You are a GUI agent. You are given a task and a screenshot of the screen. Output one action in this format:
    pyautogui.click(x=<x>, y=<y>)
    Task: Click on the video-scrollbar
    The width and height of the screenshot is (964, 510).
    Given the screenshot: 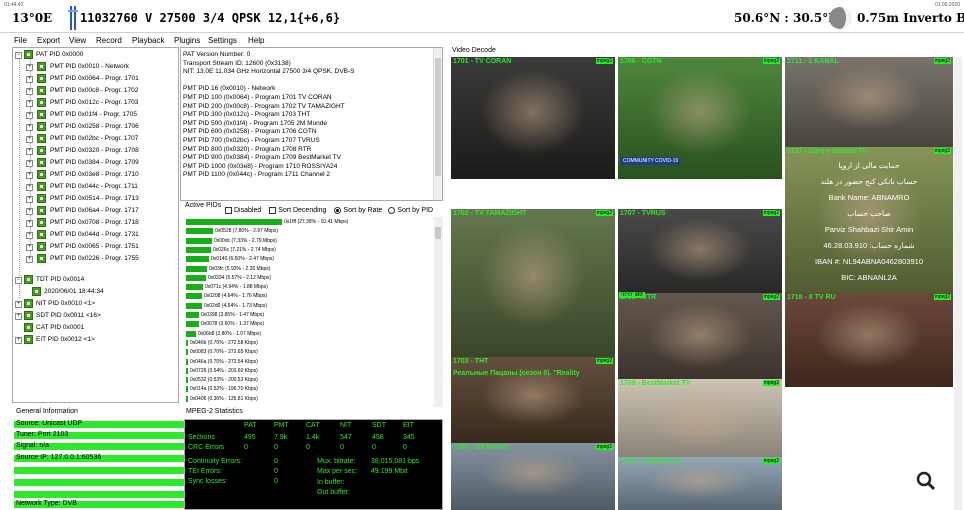 What is the action you would take?
    pyautogui.click(x=958, y=283)
    